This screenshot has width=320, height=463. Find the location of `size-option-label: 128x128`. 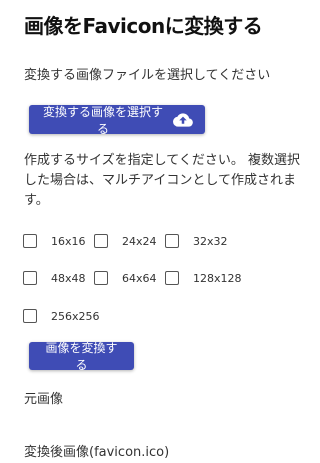

size-option-label: 128x128 is located at coordinates (217, 278).